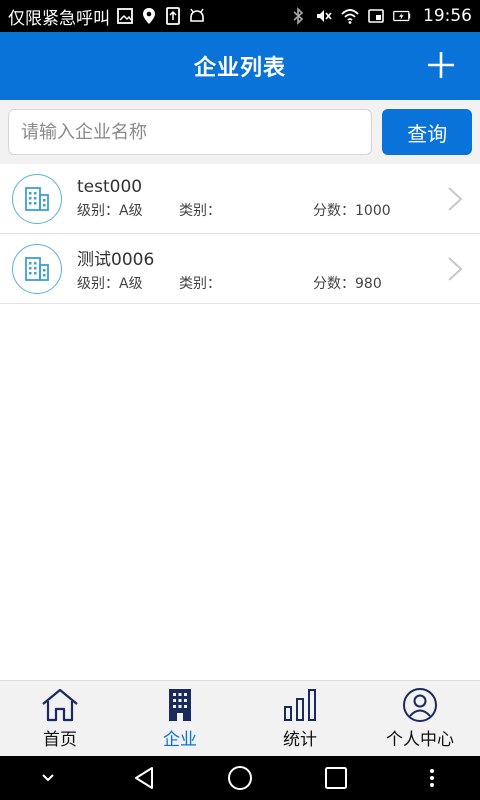 The width and height of the screenshot is (480, 800). I want to click on page-title: 企业列表, so click(239, 68).